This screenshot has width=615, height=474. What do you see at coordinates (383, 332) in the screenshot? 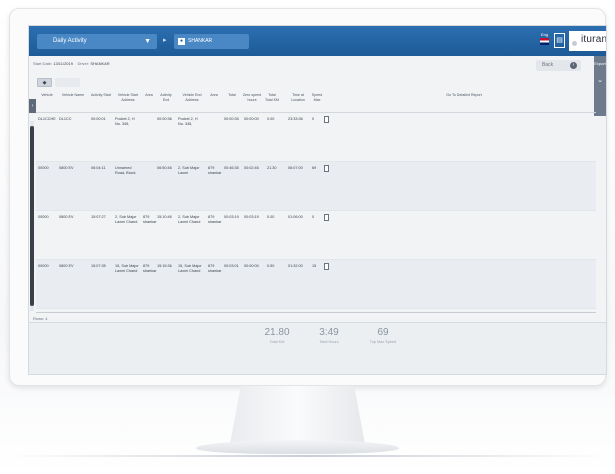
I see `top-speed-value: 69` at bounding box center [383, 332].